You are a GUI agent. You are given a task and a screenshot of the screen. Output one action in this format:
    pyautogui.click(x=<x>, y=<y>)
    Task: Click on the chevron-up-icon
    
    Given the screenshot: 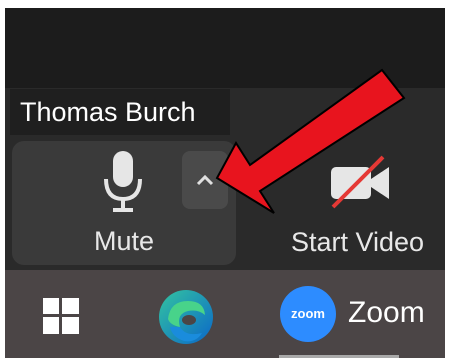 What is the action you would take?
    pyautogui.click(x=205, y=180)
    